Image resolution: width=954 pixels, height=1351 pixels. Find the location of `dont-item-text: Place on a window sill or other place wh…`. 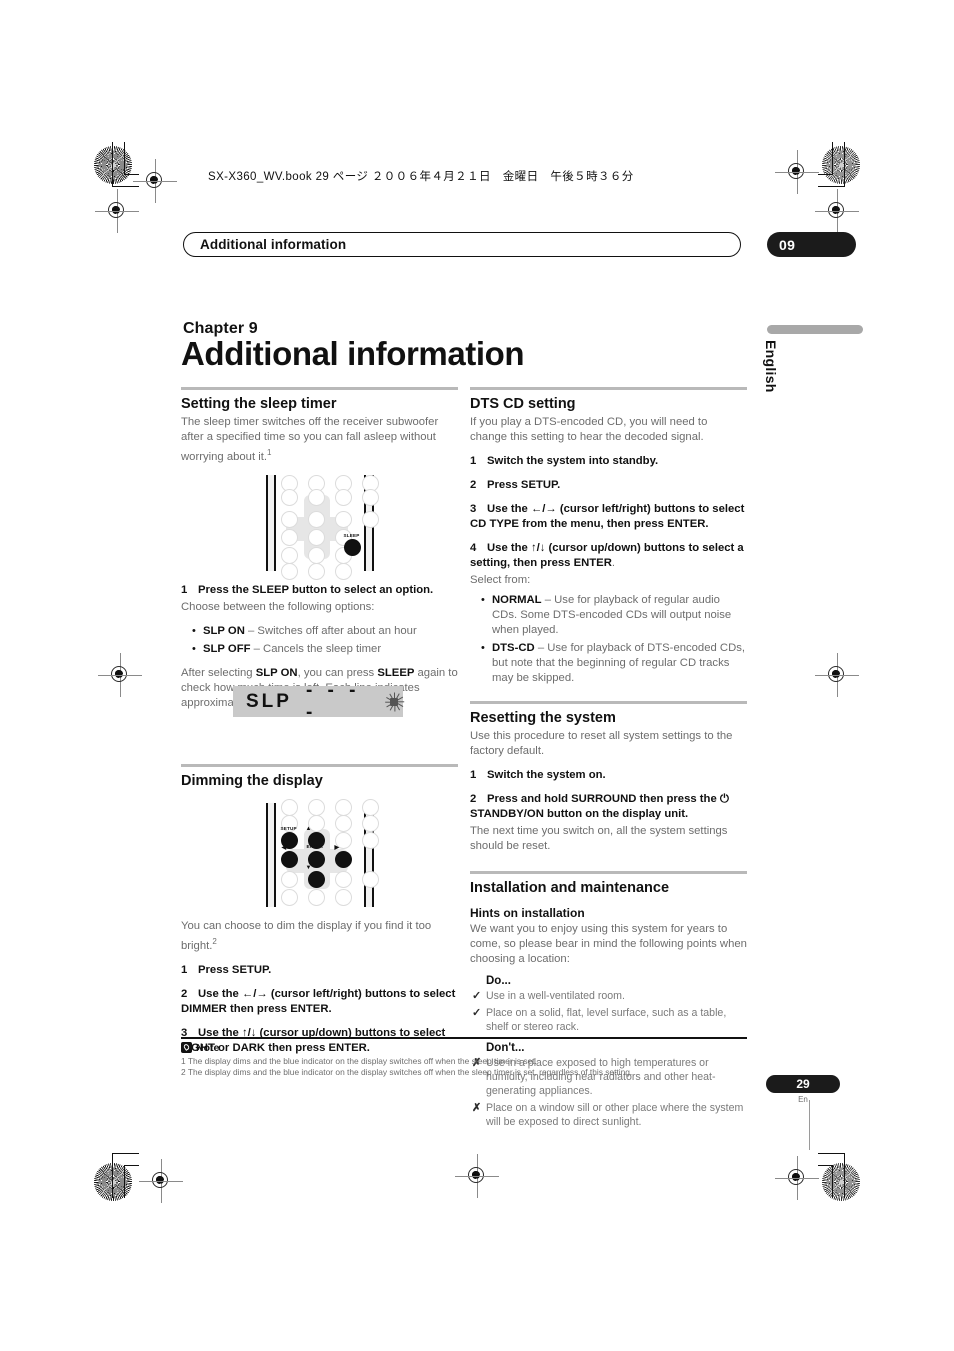

dont-item-text: Place on a window sill or other place wh… is located at coordinates (615, 1115).